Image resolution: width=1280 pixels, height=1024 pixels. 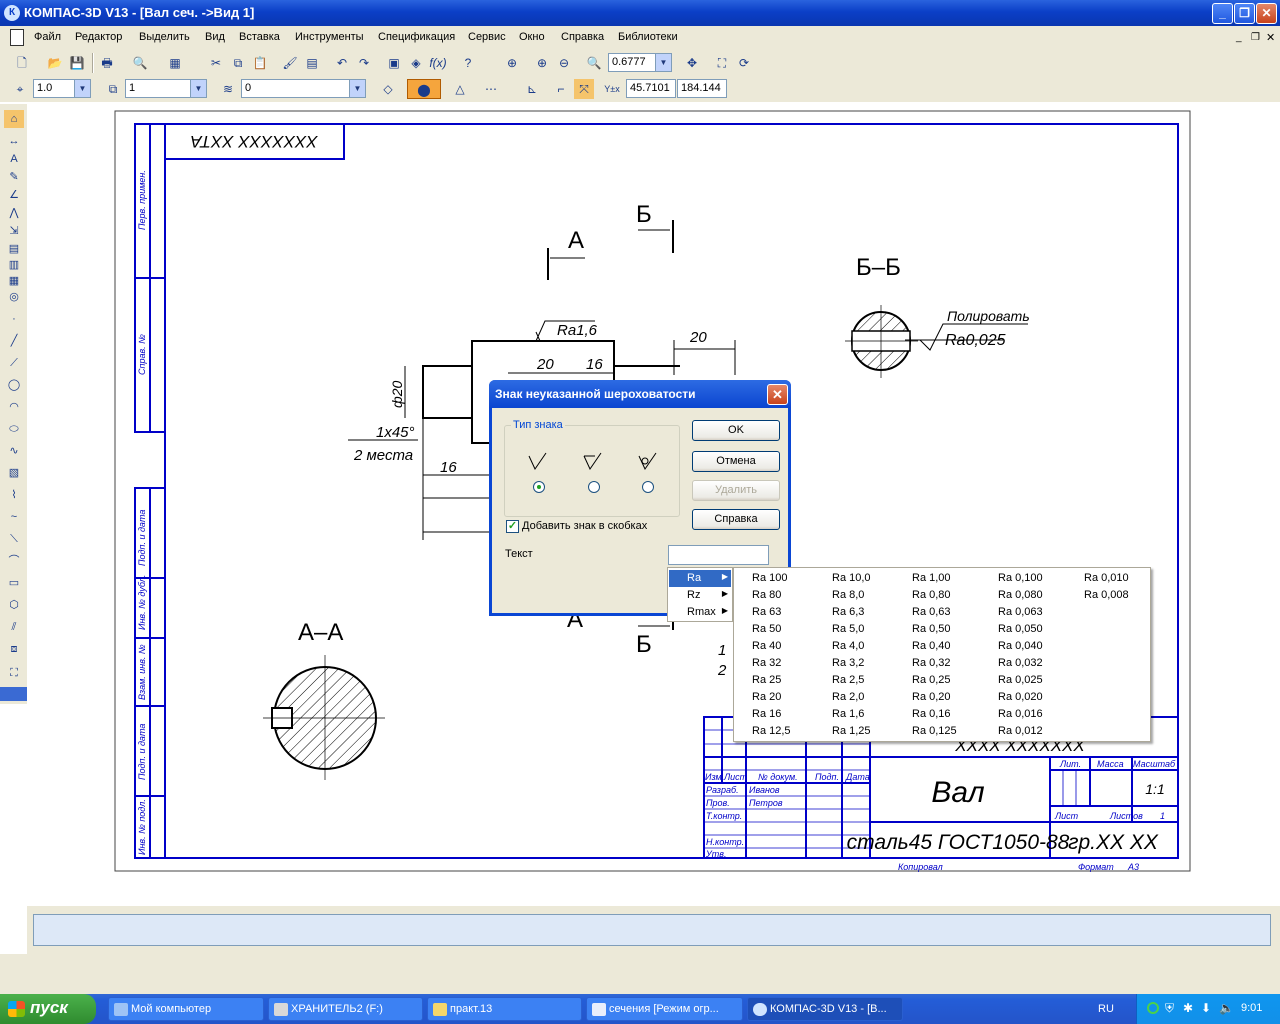 What do you see at coordinates (1153, 1008) in the screenshot?
I see `network-icon` at bounding box center [1153, 1008].